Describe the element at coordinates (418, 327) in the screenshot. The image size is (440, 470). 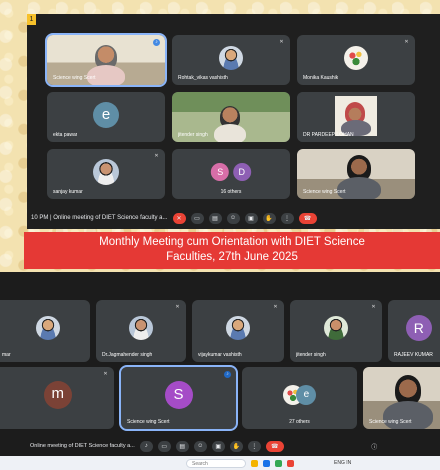
I see `letter-avatar: R` at that location.